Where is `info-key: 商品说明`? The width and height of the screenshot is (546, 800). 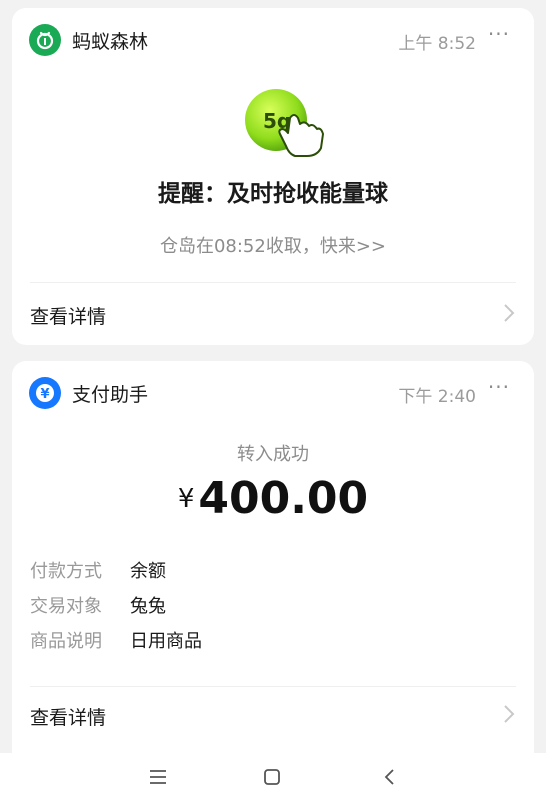
info-key: 商品说明 is located at coordinates (66, 641).